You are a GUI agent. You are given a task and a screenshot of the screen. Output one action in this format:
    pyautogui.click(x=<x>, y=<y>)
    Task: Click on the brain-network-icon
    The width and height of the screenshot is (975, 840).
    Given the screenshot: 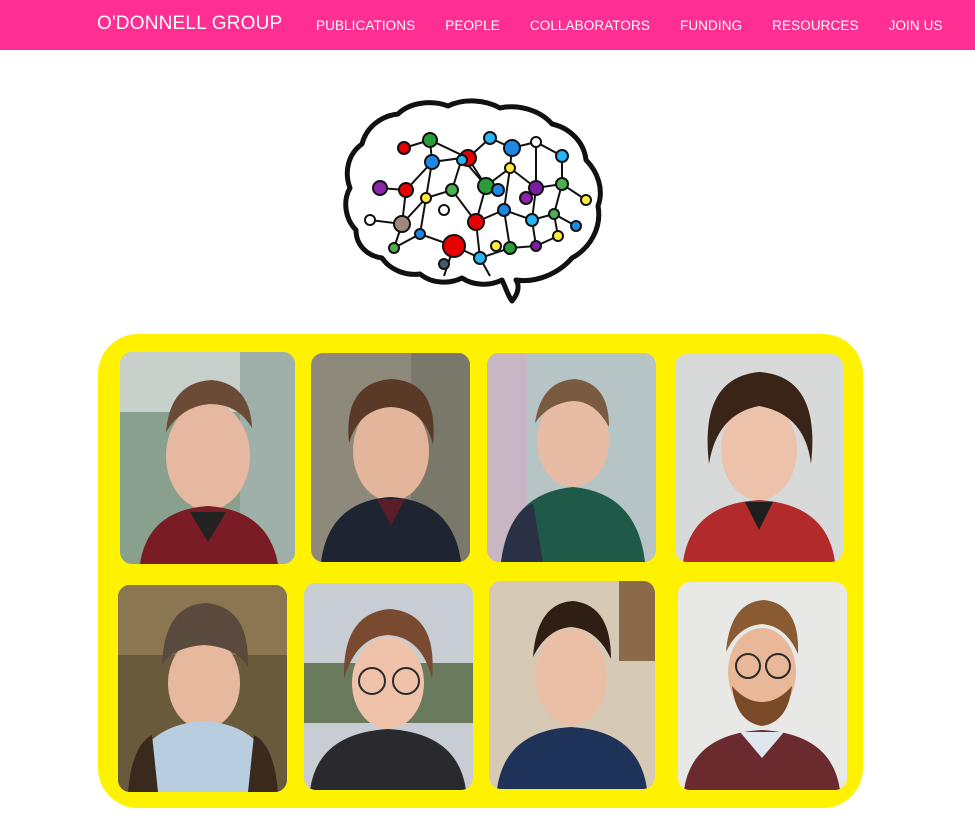 What is the action you would take?
    pyautogui.click(x=474, y=204)
    